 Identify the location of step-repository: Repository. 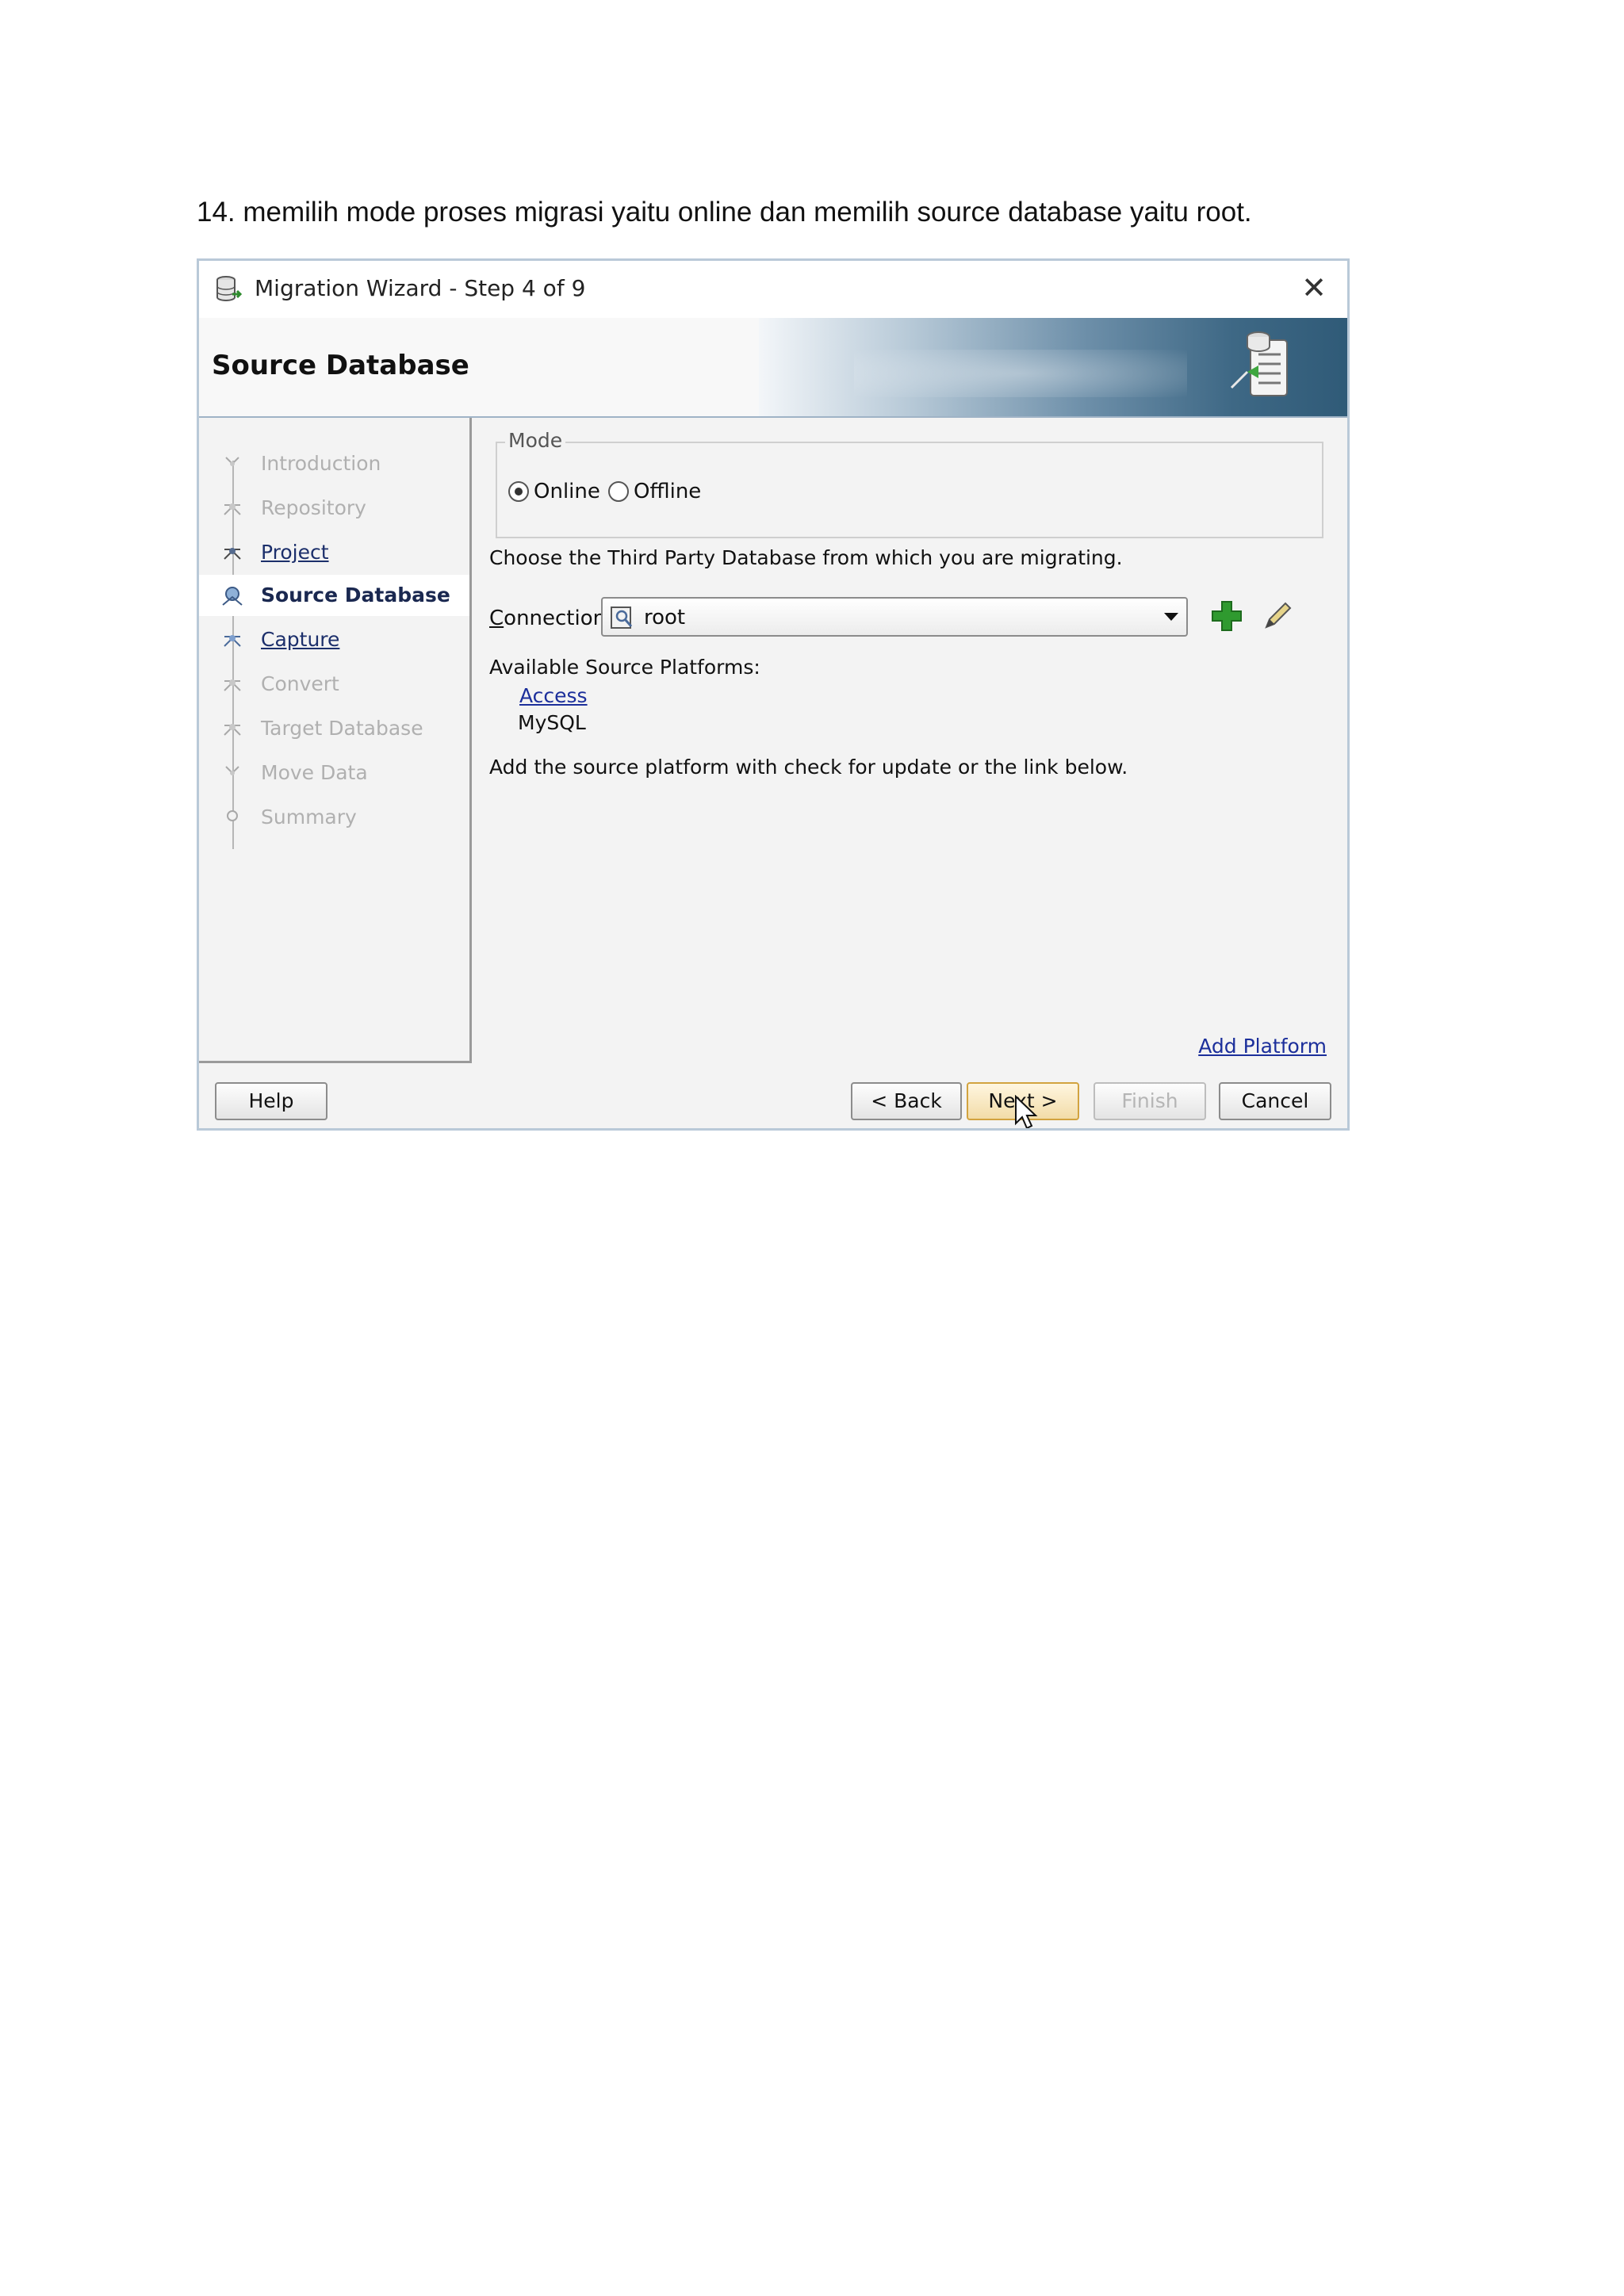
(334, 509).